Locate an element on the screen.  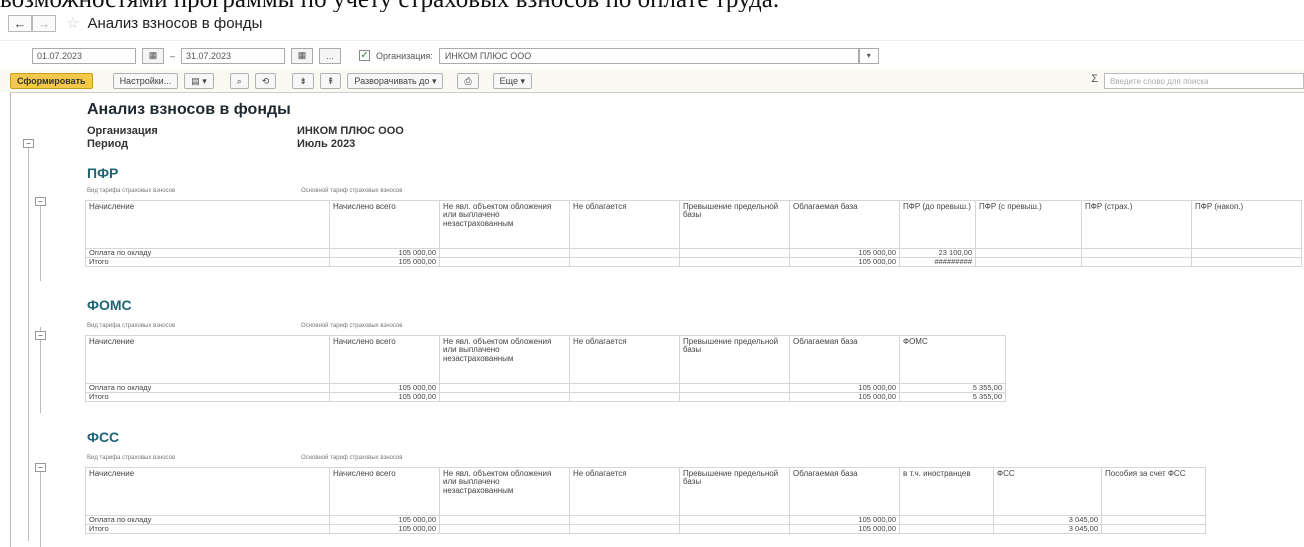
date-dash: – is located at coordinates (173, 55).